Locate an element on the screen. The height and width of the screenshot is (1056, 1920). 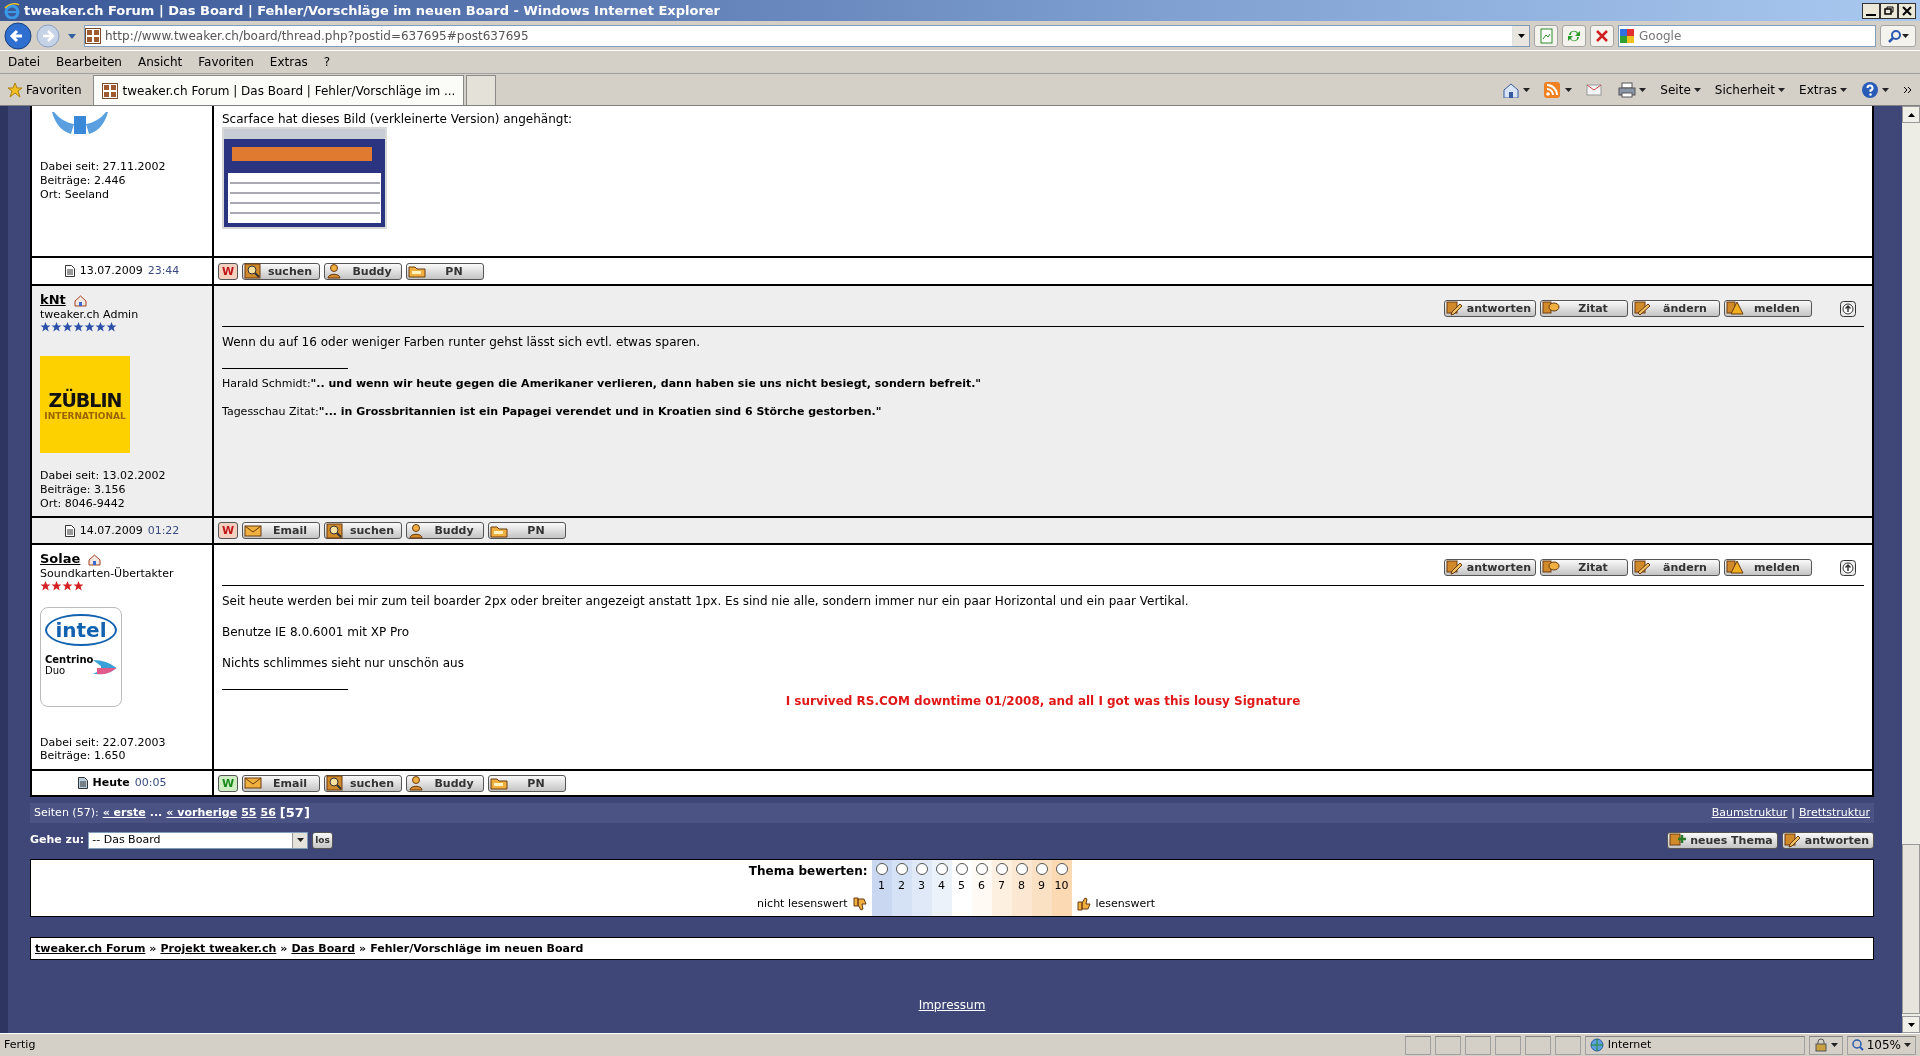
username-link: Solae is located at coordinates (60, 559).